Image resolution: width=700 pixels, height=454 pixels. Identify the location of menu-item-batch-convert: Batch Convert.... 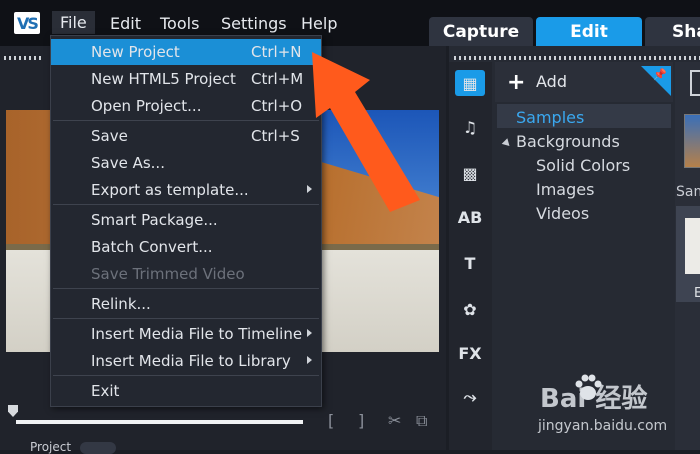
(186, 247).